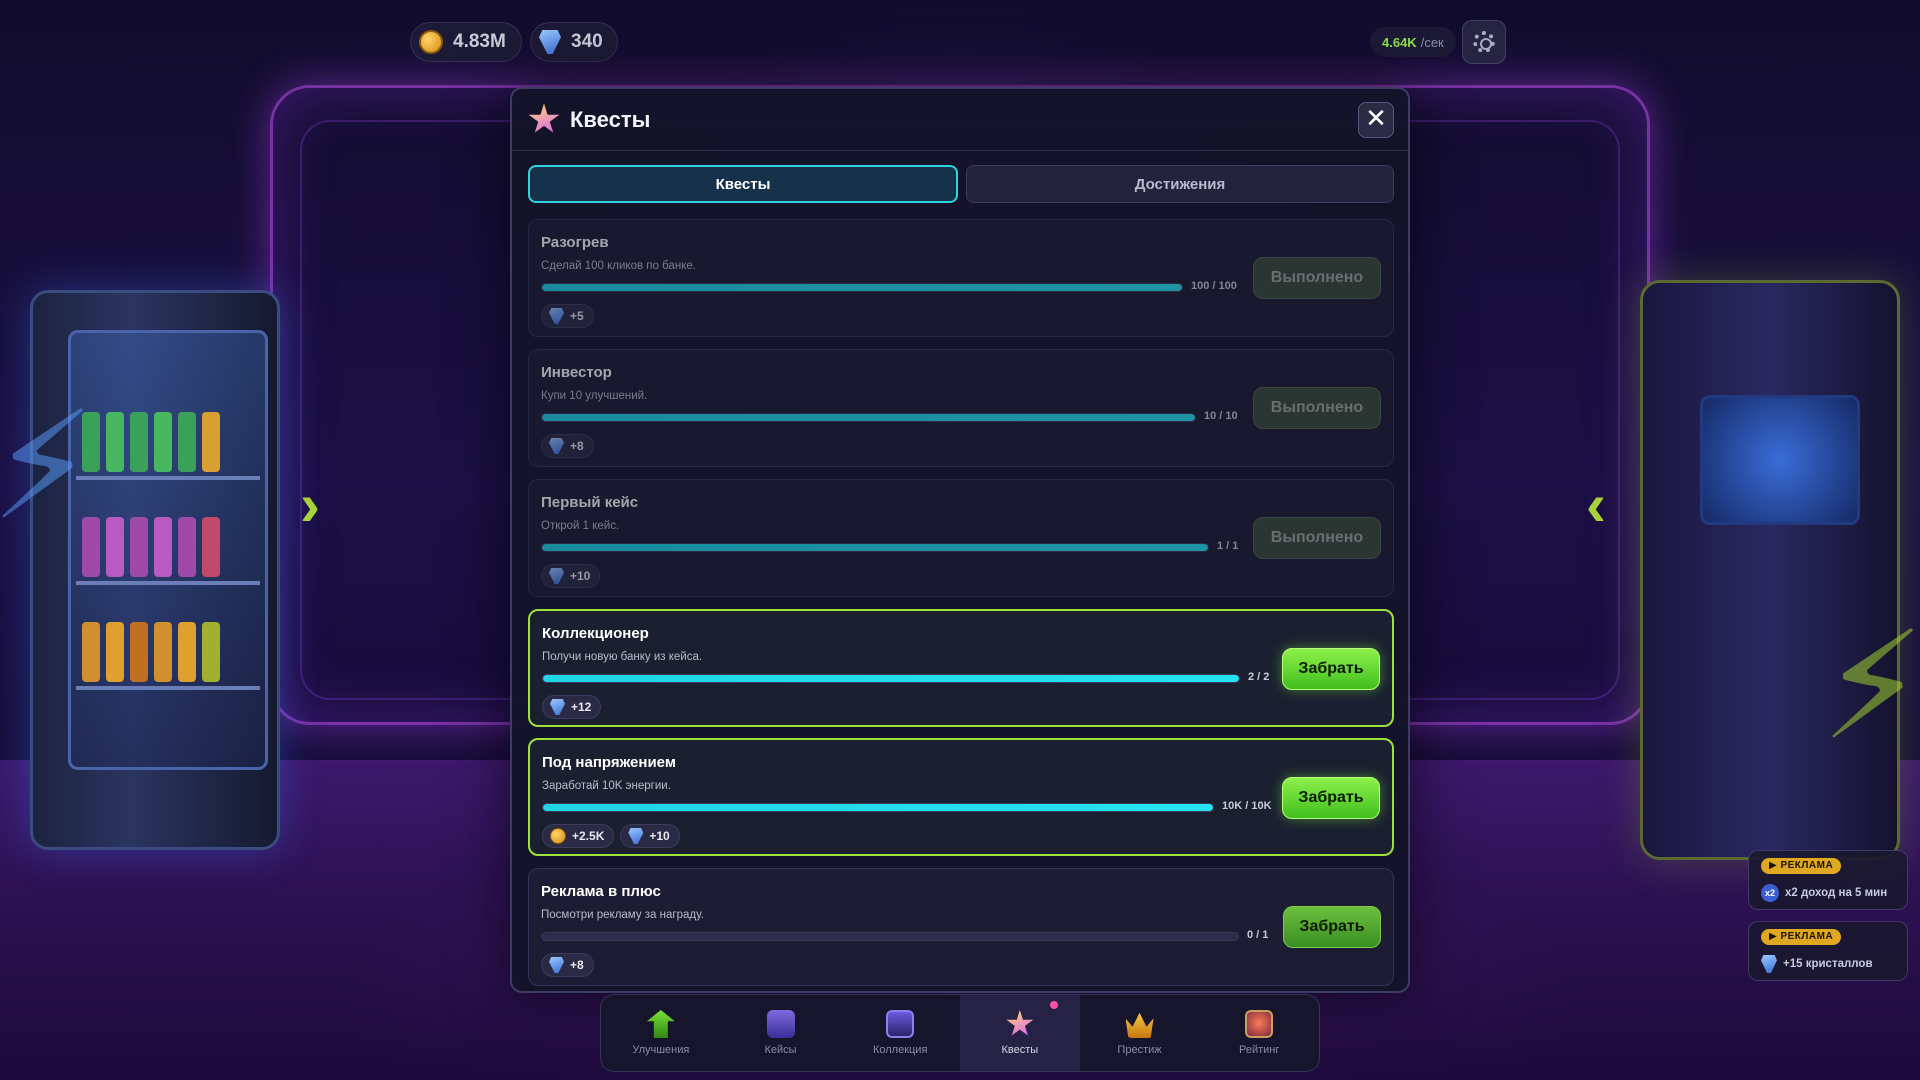 The width and height of the screenshot is (1920, 1080). Describe the element at coordinates (609, 762) in the screenshot. I see `quest-title: Под напряжением` at that location.